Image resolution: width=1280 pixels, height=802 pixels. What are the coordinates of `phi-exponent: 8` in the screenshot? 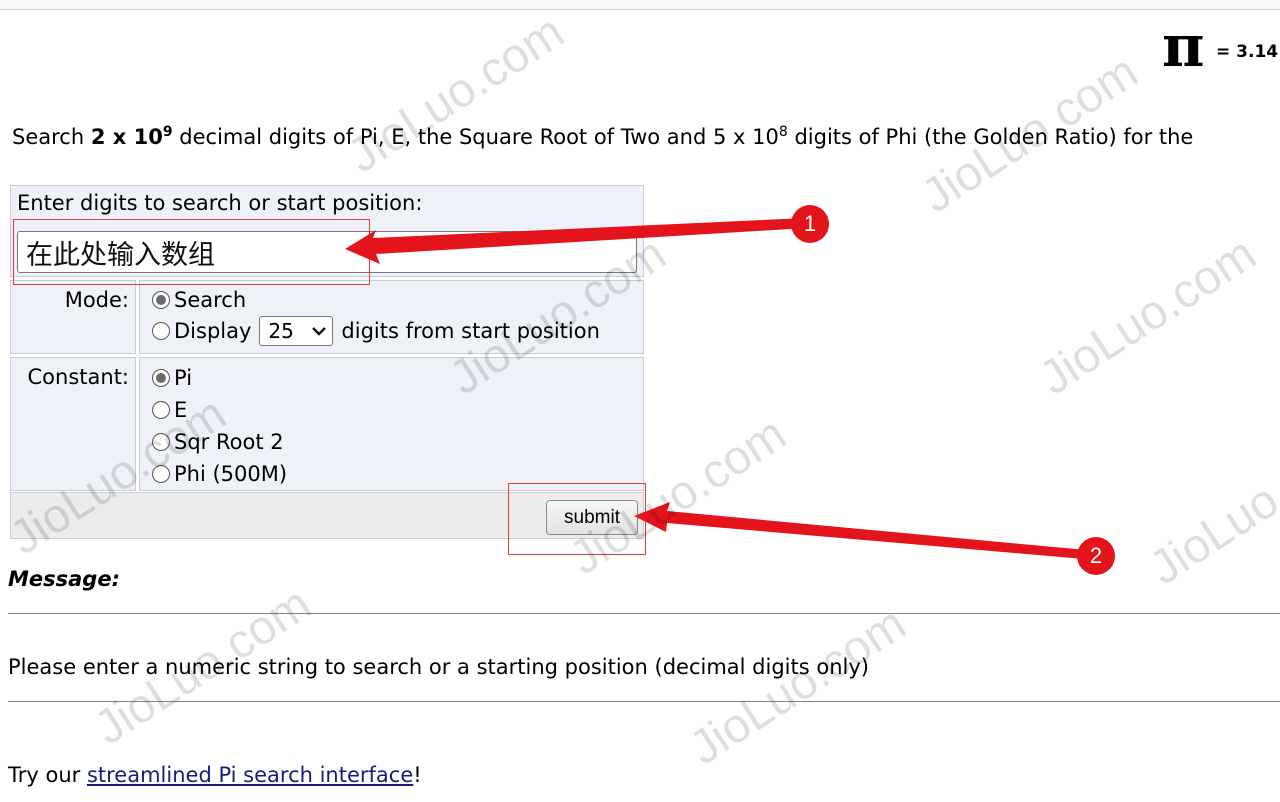 It's located at (783, 132).